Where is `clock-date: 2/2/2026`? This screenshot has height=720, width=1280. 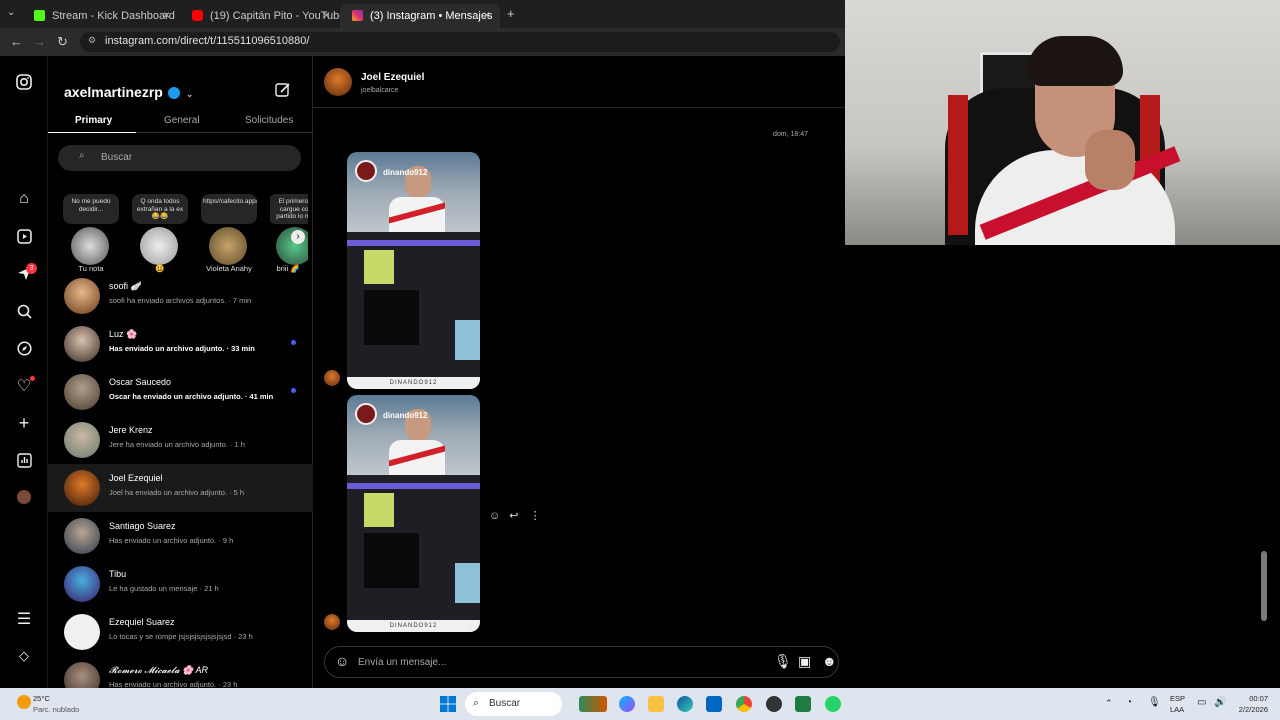
clock-date: 2/2/2026 is located at coordinates (1247, 709).